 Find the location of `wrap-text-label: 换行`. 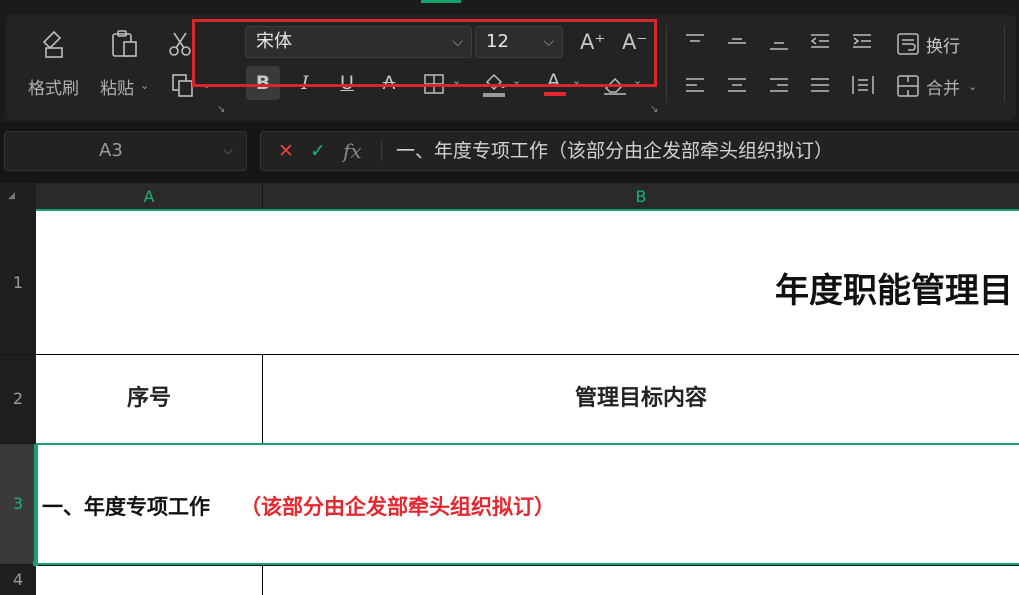

wrap-text-label: 换行 is located at coordinates (943, 47).